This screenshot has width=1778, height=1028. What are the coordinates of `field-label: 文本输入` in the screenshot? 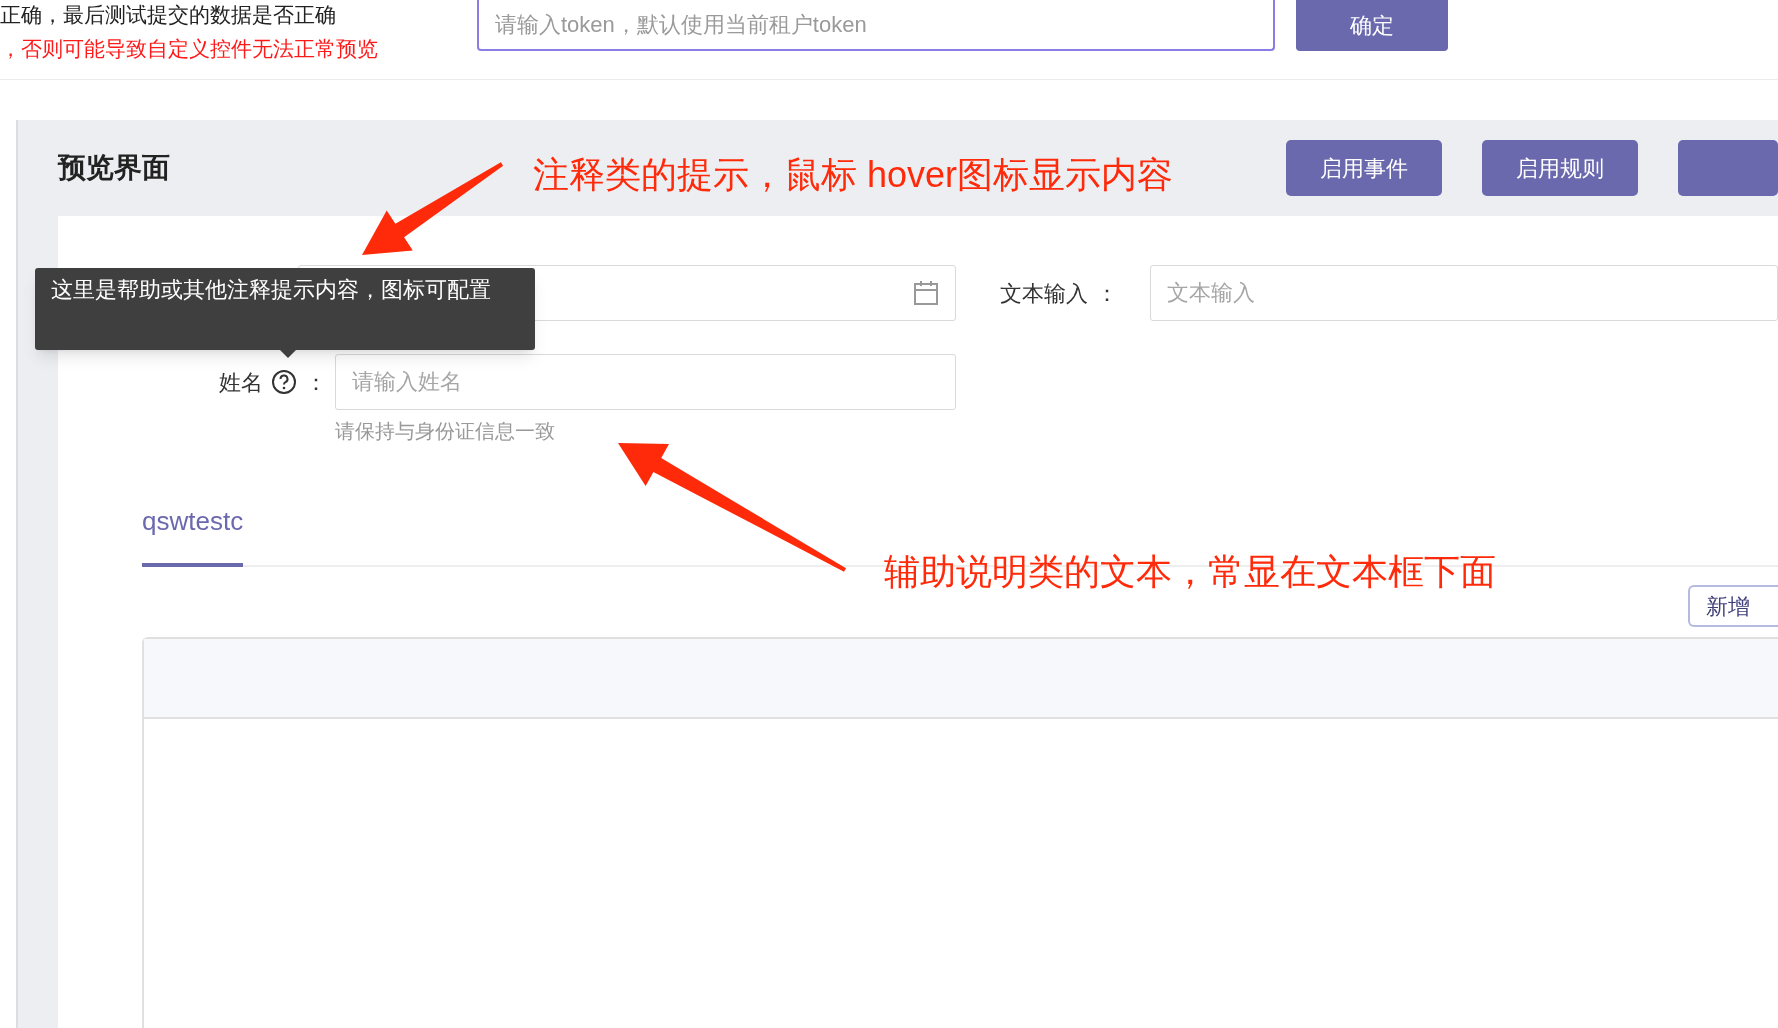 It's located at (1044, 293).